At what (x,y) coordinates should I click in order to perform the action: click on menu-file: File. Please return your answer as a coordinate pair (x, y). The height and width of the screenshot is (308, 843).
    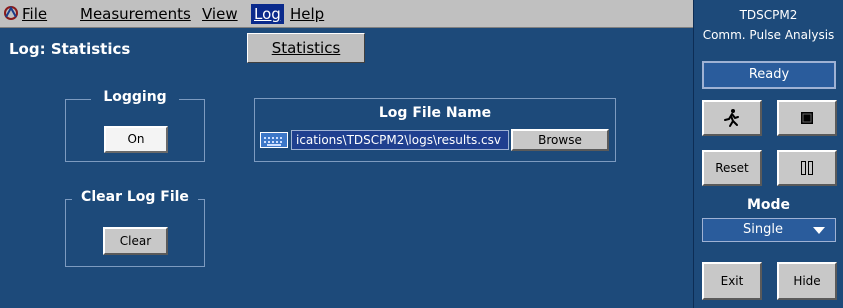
    Looking at the image, I should click on (34, 14).